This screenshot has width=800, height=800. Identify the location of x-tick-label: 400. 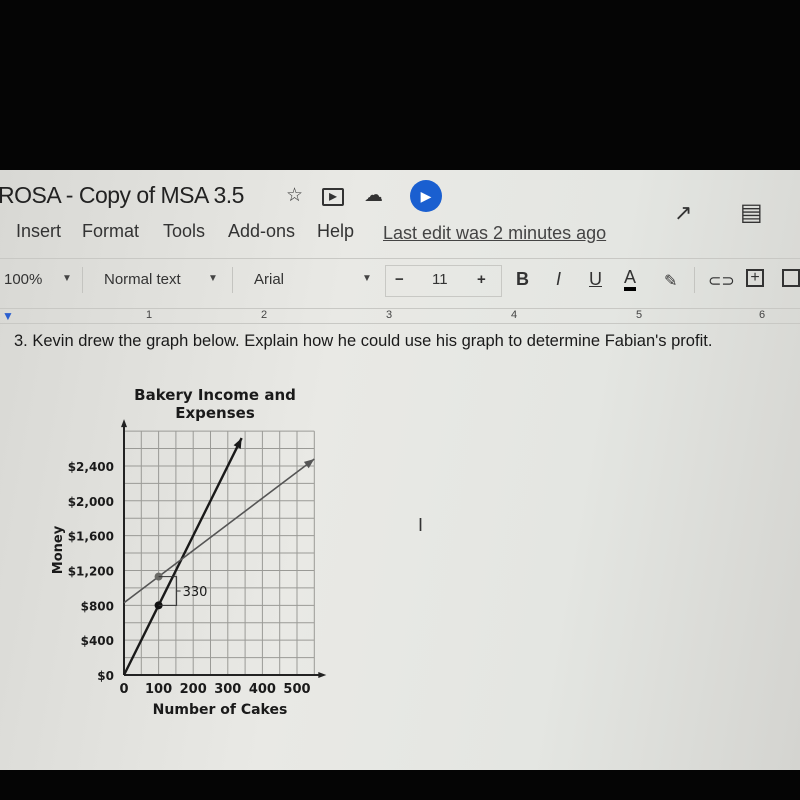
(262, 689).